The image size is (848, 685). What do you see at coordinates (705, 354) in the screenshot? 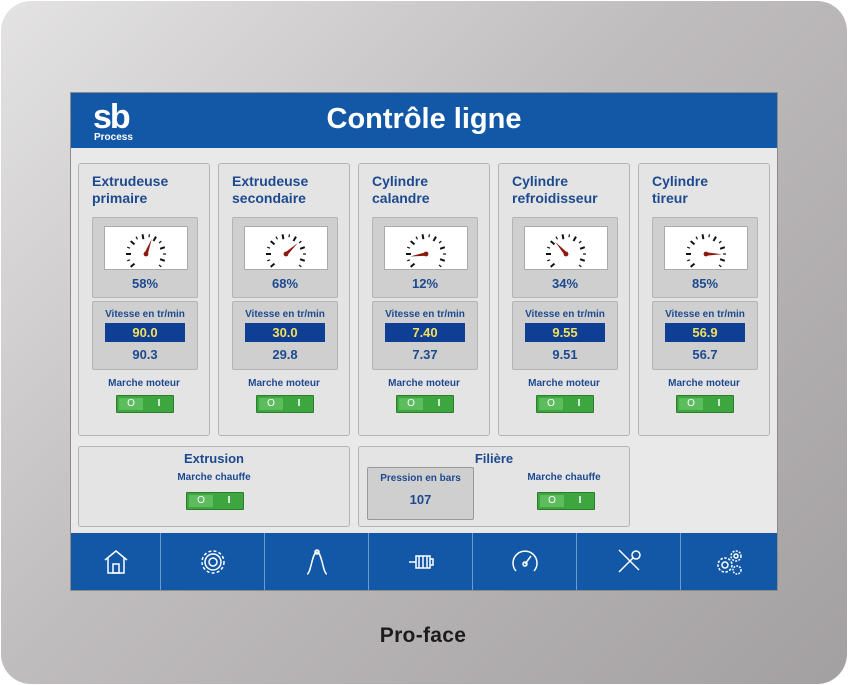
I see `speed-actual: 56.7` at bounding box center [705, 354].